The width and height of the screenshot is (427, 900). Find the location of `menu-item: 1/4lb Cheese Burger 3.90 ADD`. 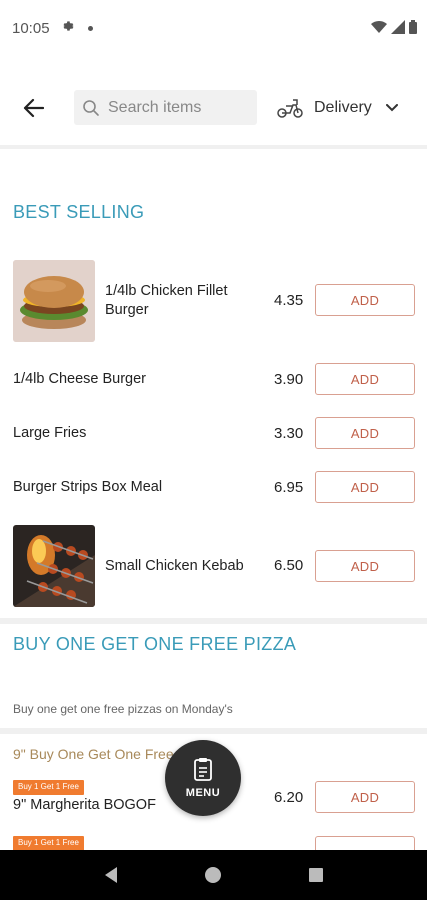

menu-item: 1/4lb Cheese Burger 3.90 ADD is located at coordinates (213, 379).